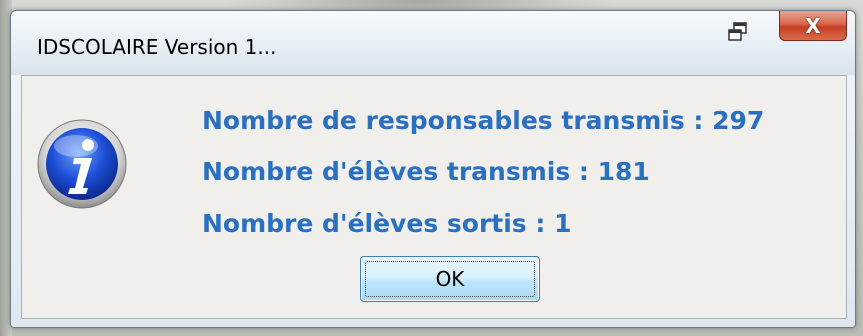  What do you see at coordinates (82, 164) in the screenshot?
I see `info-icon` at bounding box center [82, 164].